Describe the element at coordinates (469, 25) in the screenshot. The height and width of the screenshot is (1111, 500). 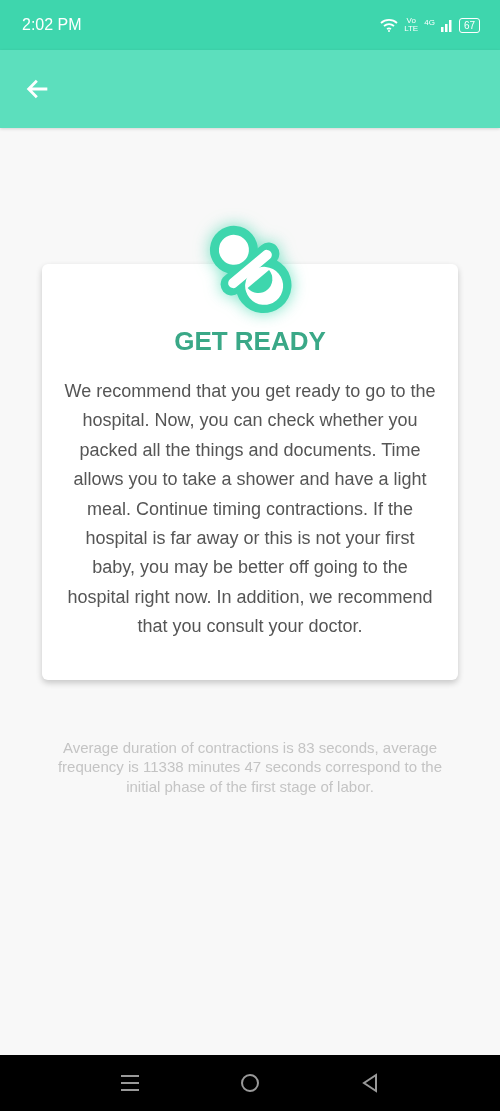
I see `battery-level: 67` at that location.